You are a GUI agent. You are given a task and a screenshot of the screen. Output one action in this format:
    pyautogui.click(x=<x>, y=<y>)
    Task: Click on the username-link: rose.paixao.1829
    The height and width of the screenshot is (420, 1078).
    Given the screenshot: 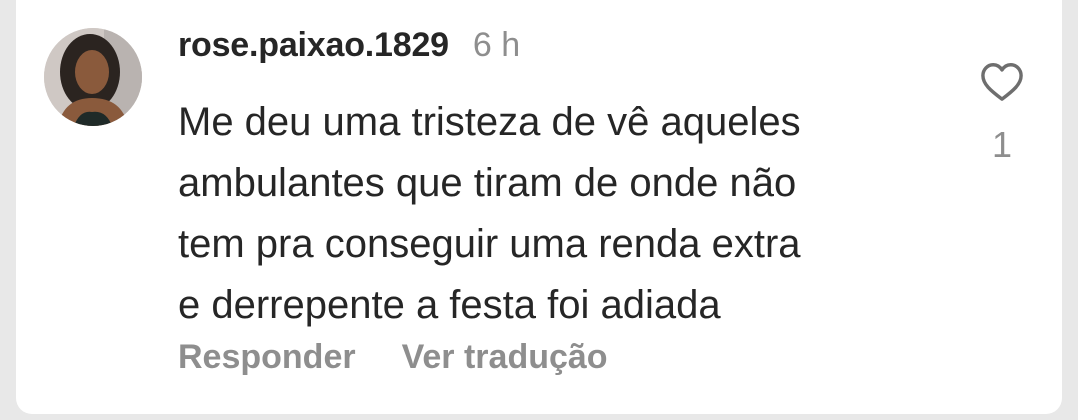 What is the action you would take?
    pyautogui.click(x=313, y=45)
    